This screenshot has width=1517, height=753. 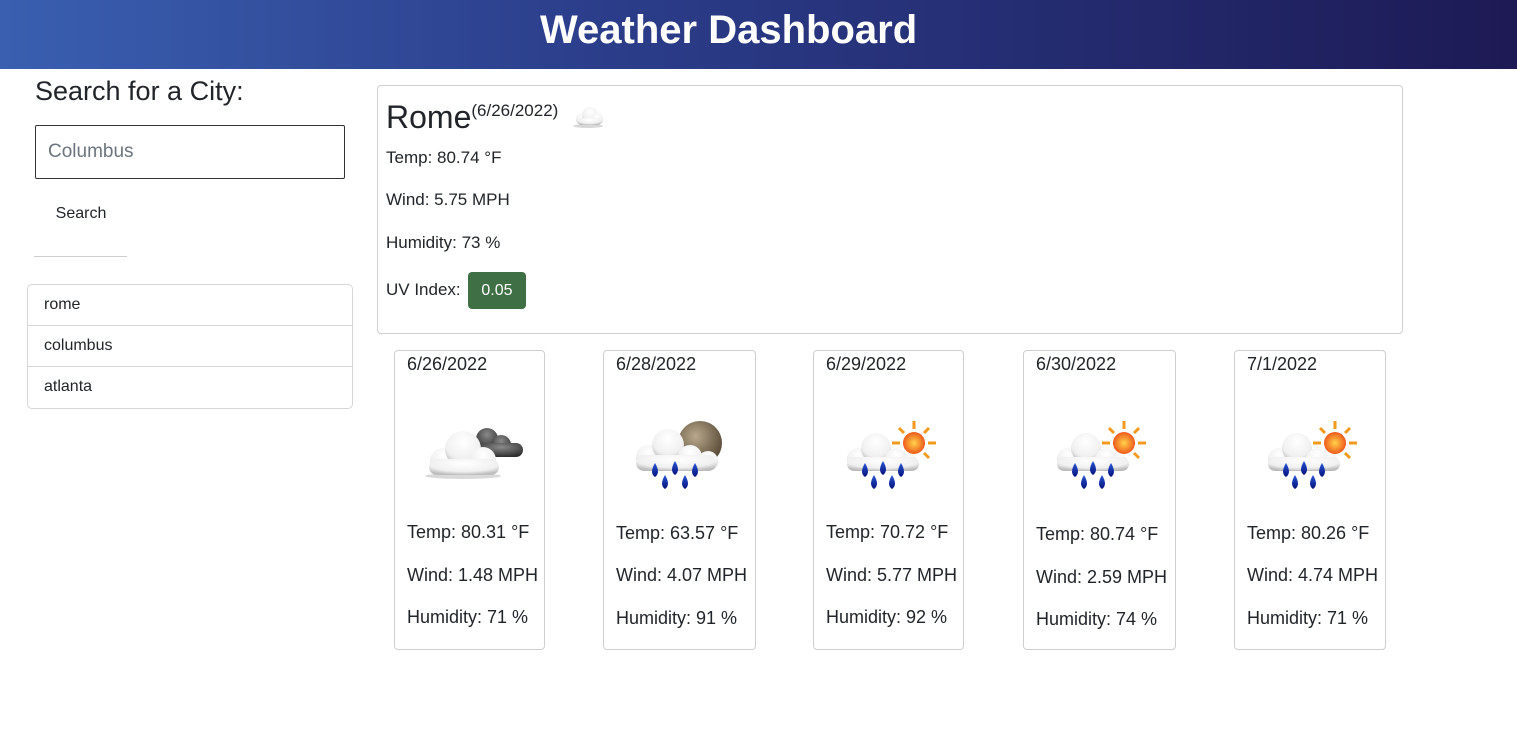 I want to click on search-history-list: rome columbus atlanta, so click(x=190, y=346).